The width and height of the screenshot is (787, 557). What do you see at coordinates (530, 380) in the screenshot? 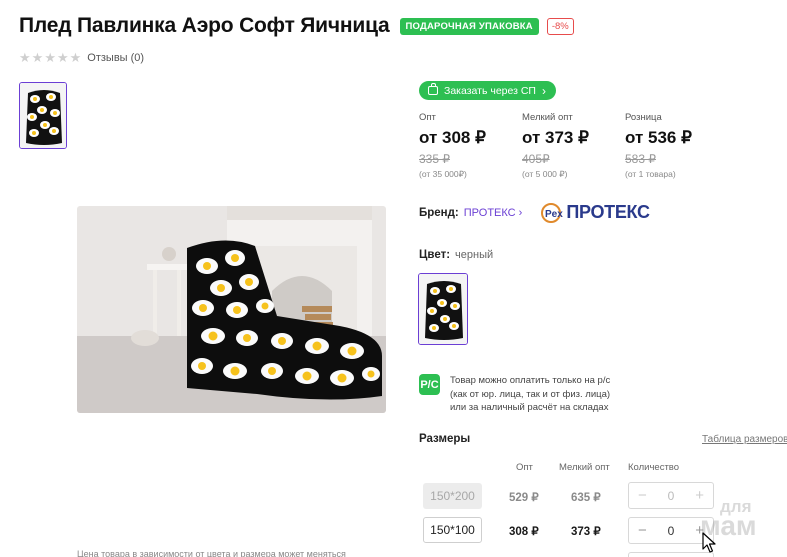
I see `payment-line: Товар можно оплатить только на р/с` at bounding box center [530, 380].